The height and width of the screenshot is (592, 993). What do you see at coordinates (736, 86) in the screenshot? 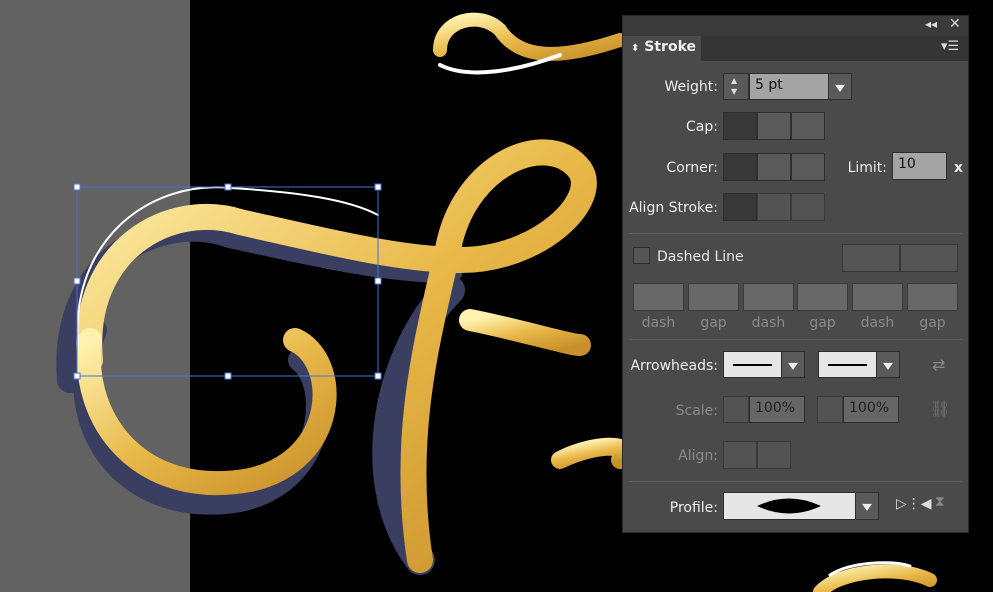
I see `weight-stepper: ▲ ▼` at bounding box center [736, 86].